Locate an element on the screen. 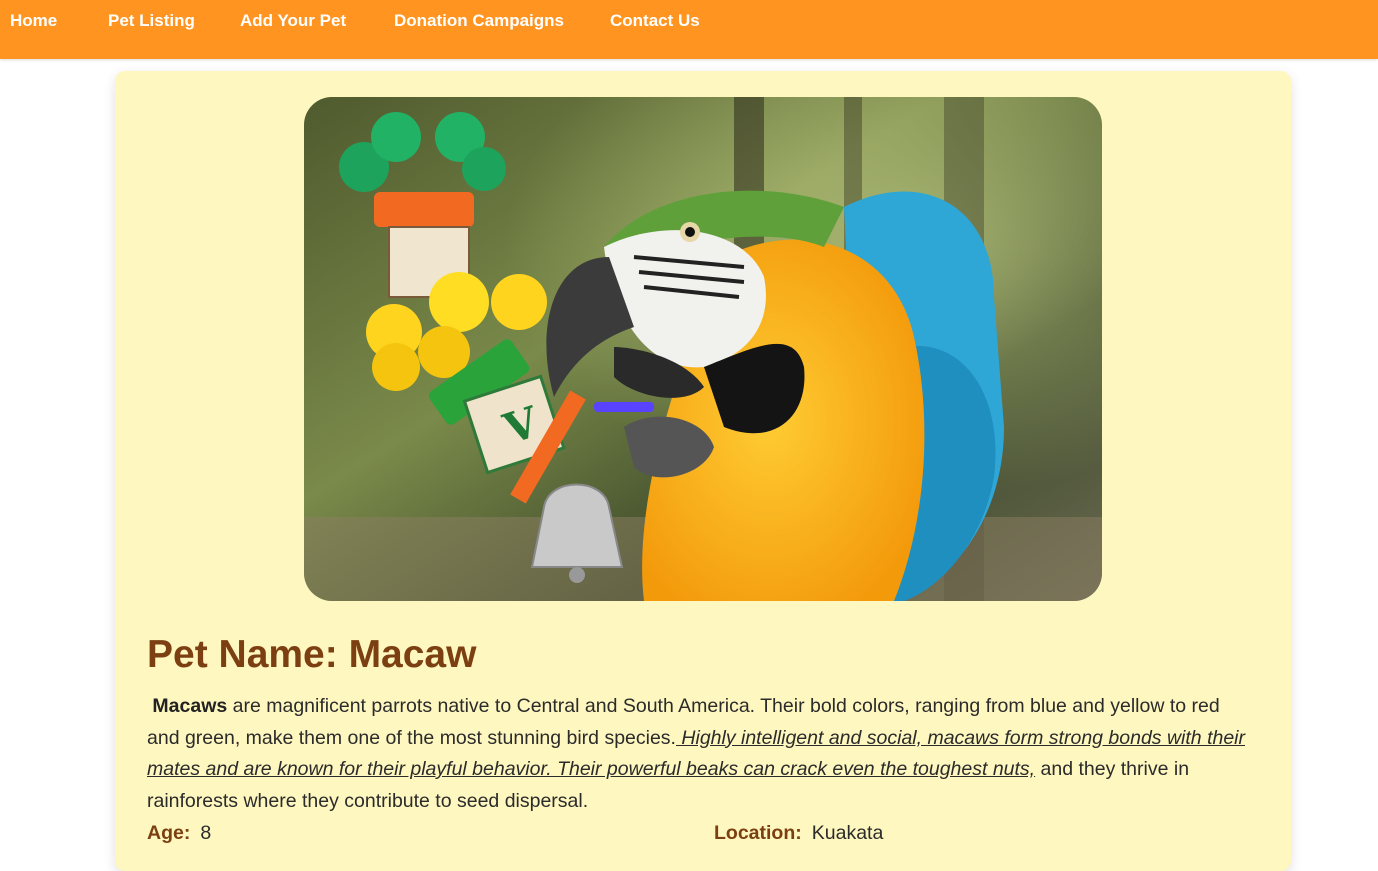 The width and height of the screenshot is (1378, 871). pet-description-bold-lead: Macaws is located at coordinates (190, 706).